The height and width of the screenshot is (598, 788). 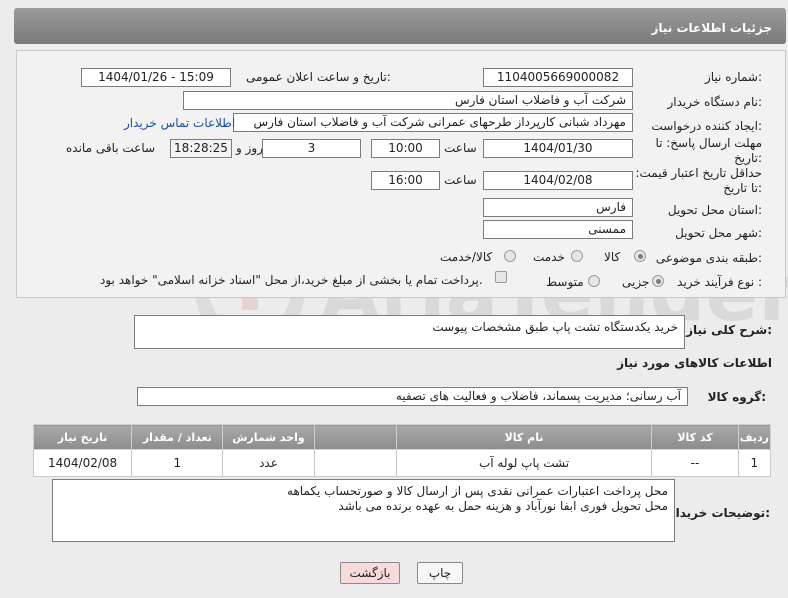 I want to click on overall-desc-text: خرید یکدستگاه تشت پاپ طبق مشخصات پیوست, so click(x=555, y=327).